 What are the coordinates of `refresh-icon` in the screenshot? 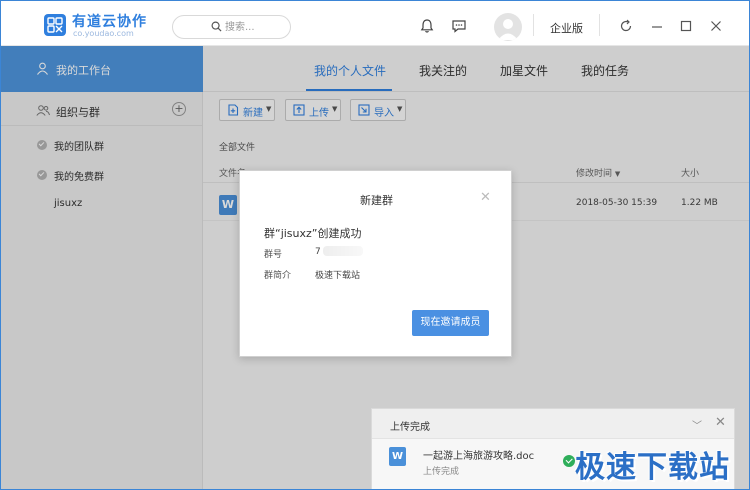 It's located at (626, 26).